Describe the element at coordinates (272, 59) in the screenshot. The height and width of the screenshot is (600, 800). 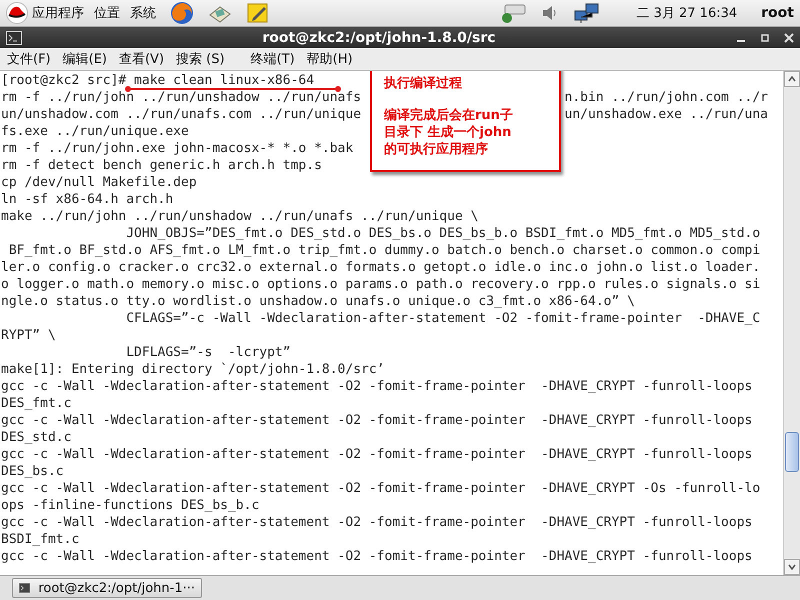
I see `menu-item: 终端(T)` at that location.